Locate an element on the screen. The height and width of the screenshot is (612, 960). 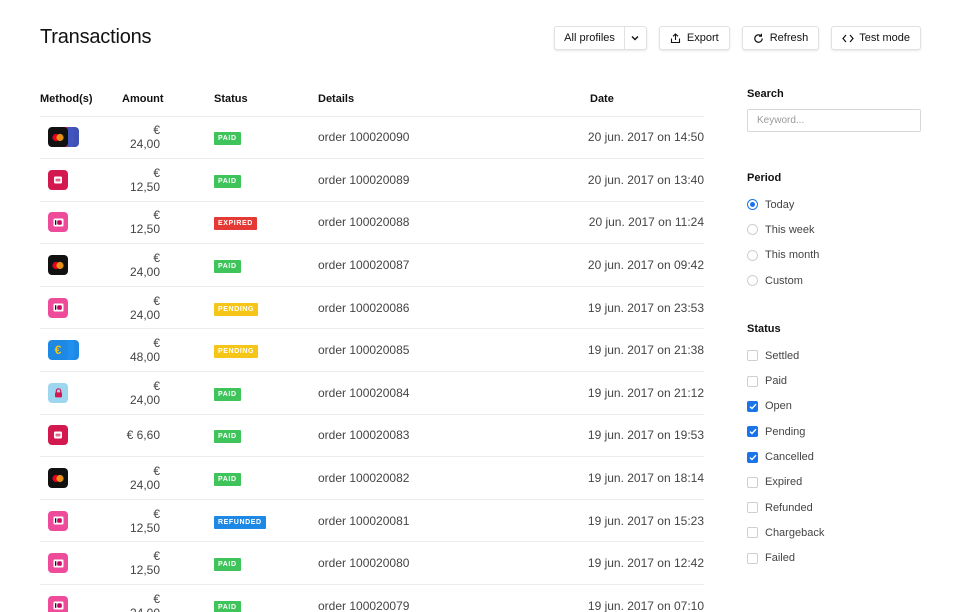
search-input is located at coordinates (834, 120).